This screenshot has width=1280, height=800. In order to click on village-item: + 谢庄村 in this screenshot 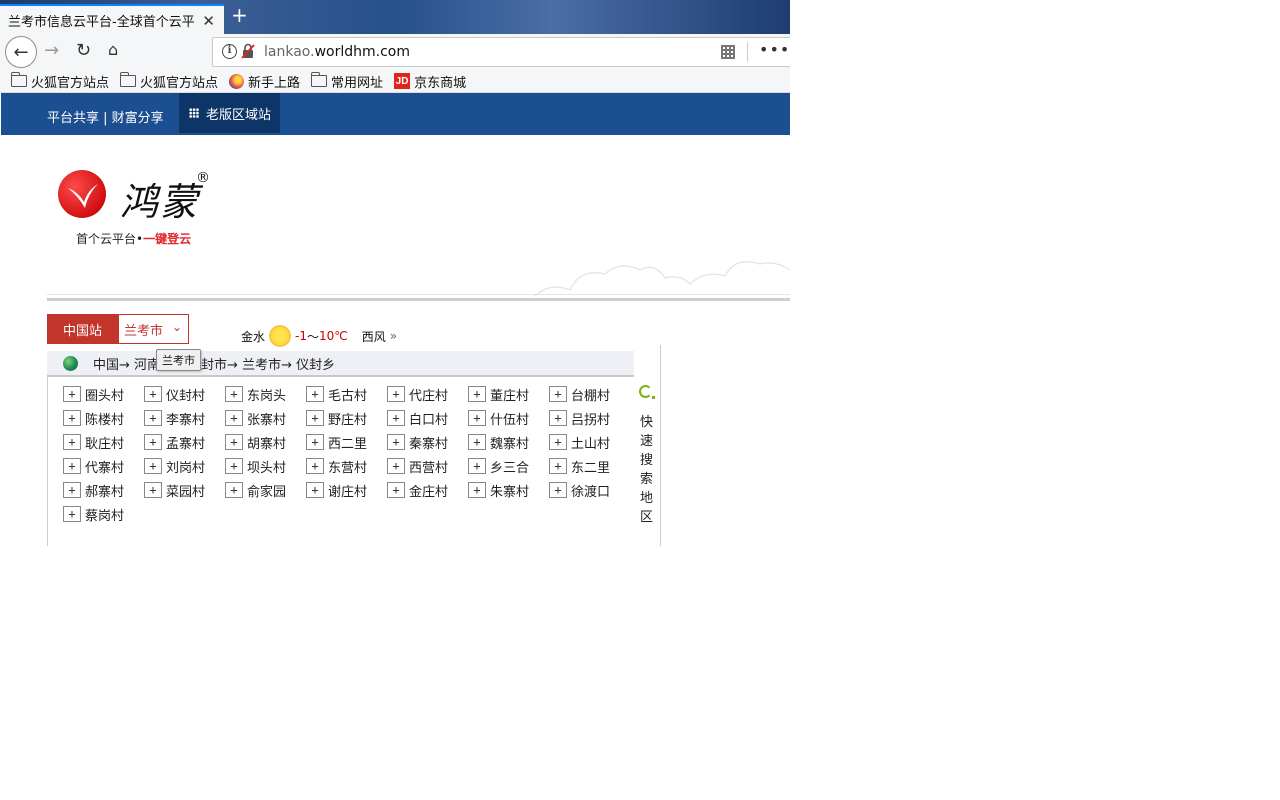, I will do `click(346, 490)`.